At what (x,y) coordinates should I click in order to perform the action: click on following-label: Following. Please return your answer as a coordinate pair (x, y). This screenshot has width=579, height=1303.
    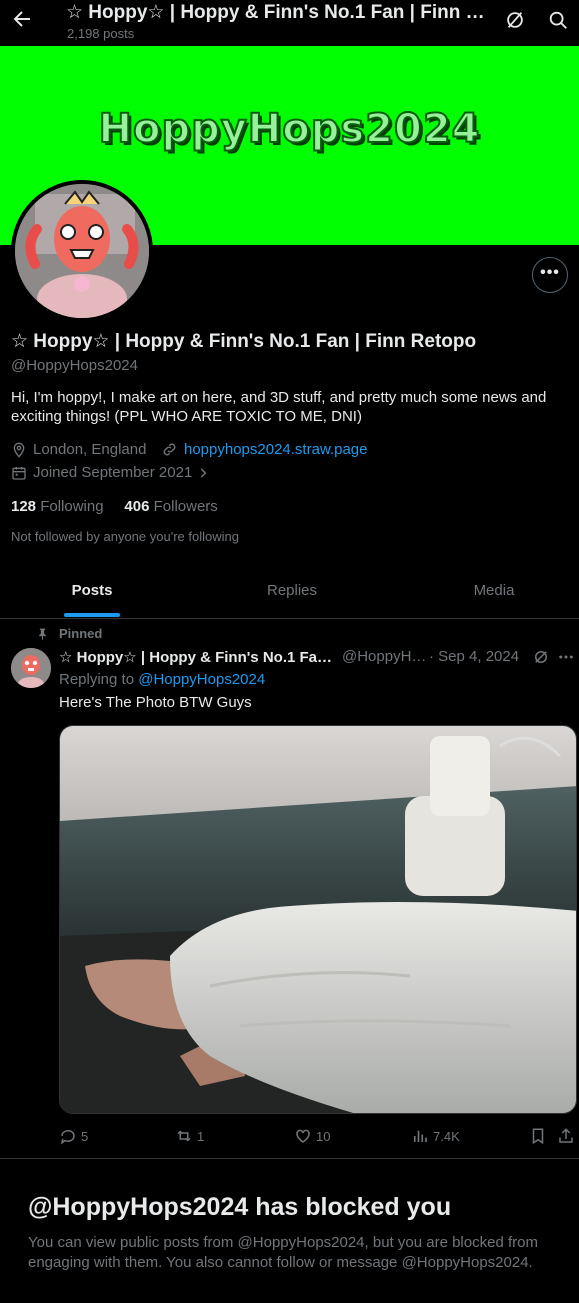
    Looking at the image, I should click on (72, 506).